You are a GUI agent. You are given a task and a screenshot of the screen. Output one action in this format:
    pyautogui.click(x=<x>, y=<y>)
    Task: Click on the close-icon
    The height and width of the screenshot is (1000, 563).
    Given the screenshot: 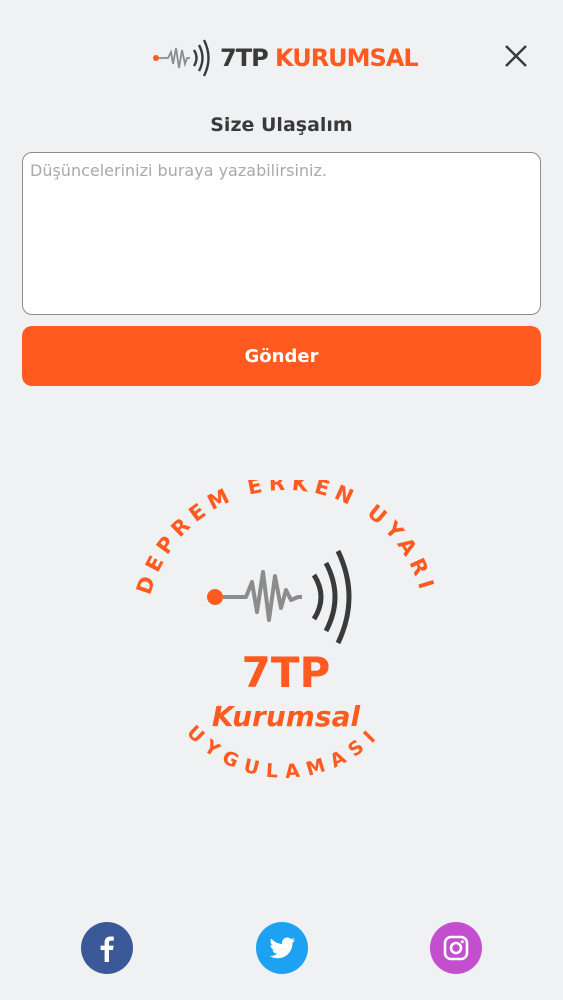 What is the action you would take?
    pyautogui.click(x=516, y=56)
    